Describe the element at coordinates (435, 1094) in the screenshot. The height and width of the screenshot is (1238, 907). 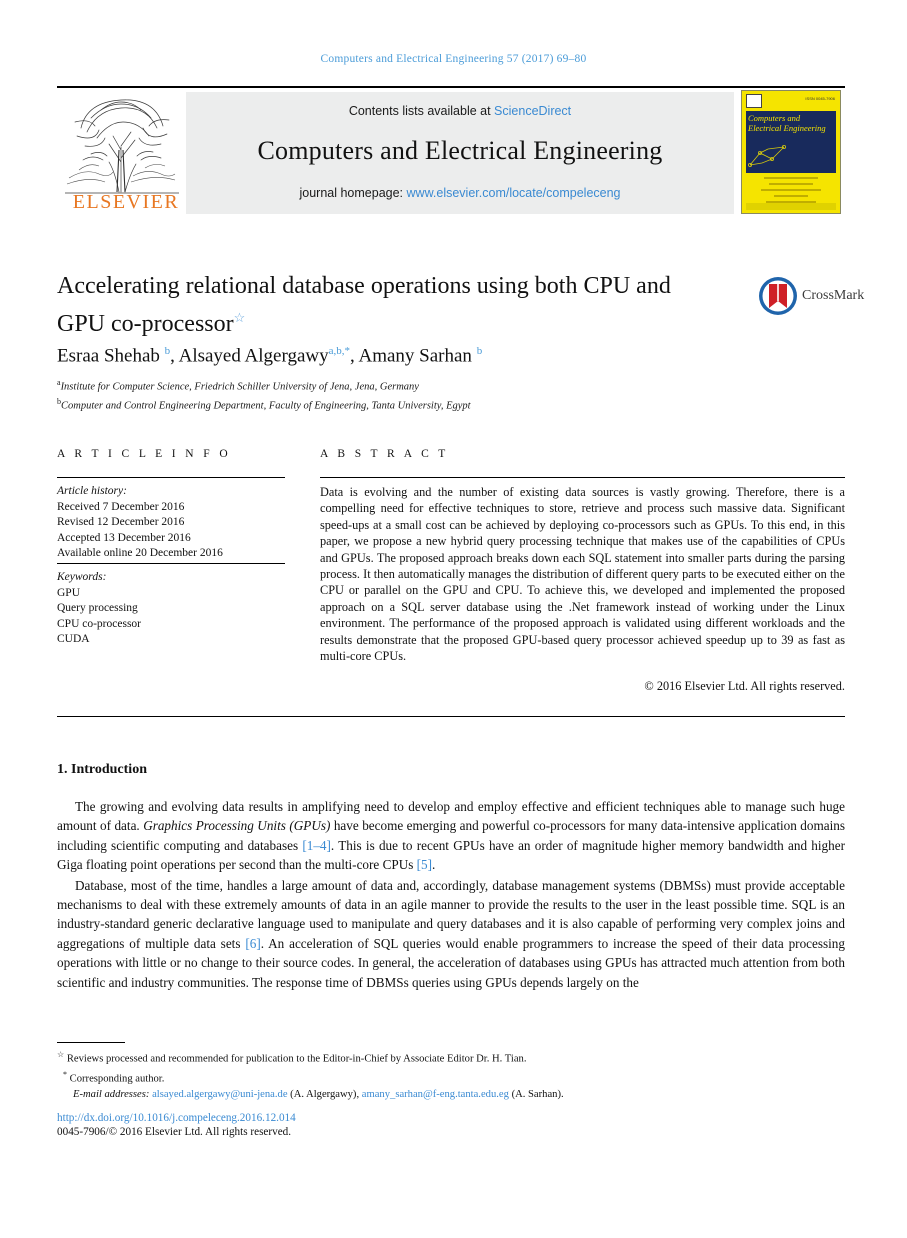
I see `email-link-sarhan: amany_sarhan@f-eng.tanta.edu.eg` at that location.